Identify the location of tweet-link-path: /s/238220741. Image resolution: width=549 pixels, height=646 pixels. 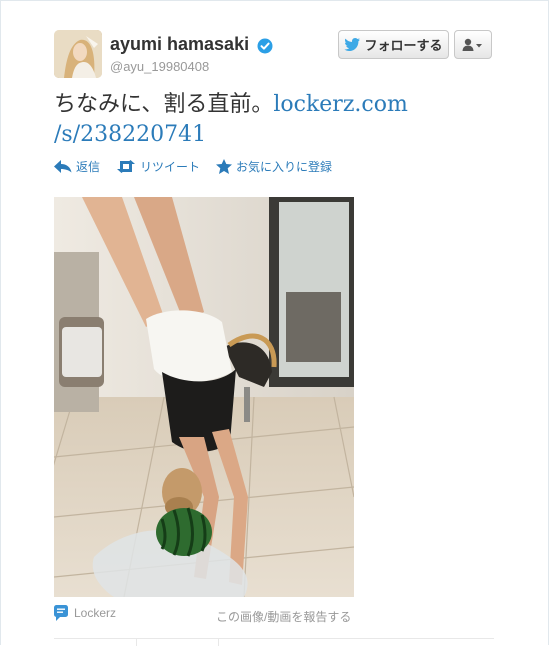
(130, 134).